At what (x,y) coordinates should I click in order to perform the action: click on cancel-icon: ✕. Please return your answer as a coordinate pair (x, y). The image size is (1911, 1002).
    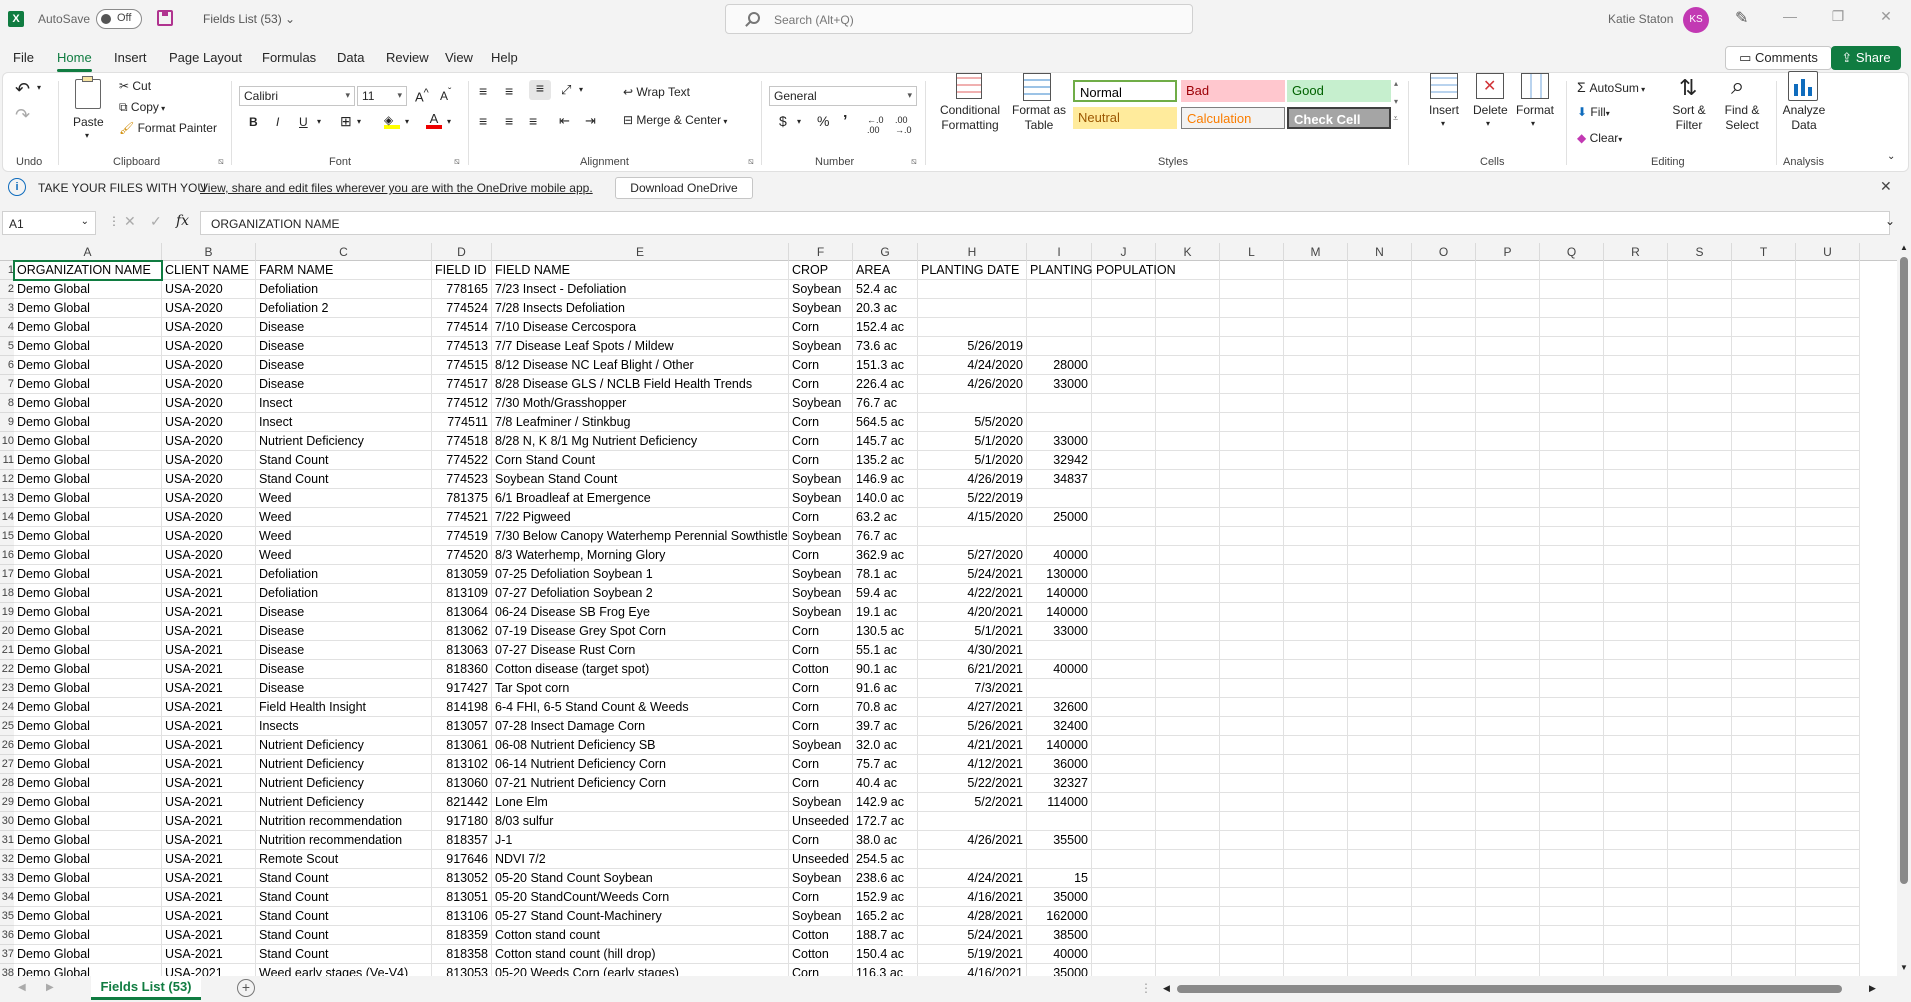
    Looking at the image, I should click on (130, 221).